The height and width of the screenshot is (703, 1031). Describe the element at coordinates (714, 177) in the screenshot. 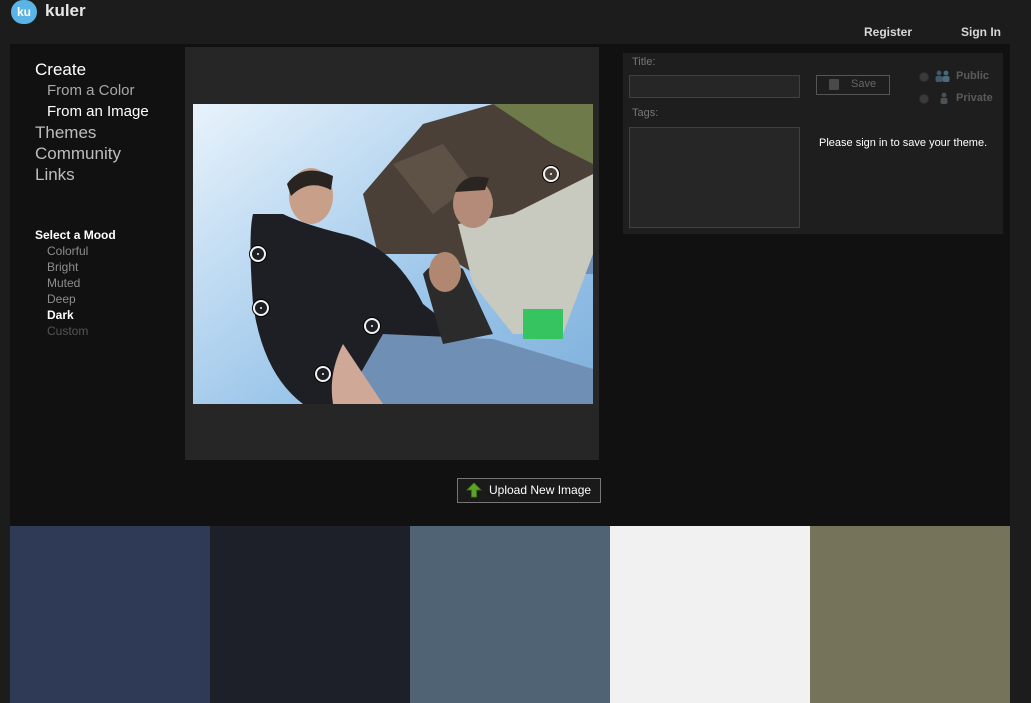

I see `tags-field` at that location.